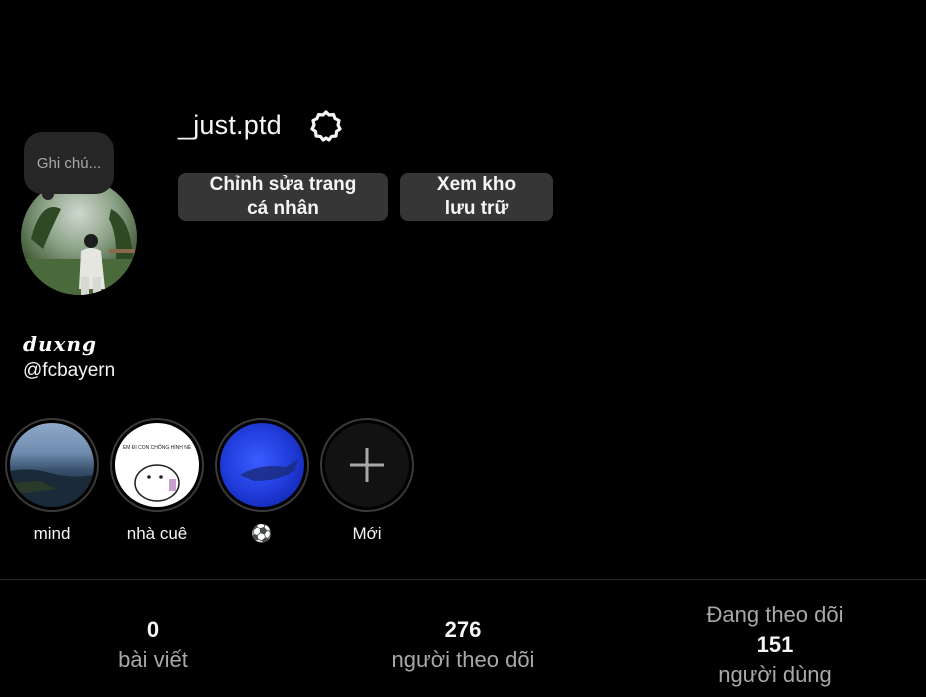 The height and width of the screenshot is (697, 926). What do you see at coordinates (79, 251) in the screenshot?
I see `avatar-photo-icon` at bounding box center [79, 251].